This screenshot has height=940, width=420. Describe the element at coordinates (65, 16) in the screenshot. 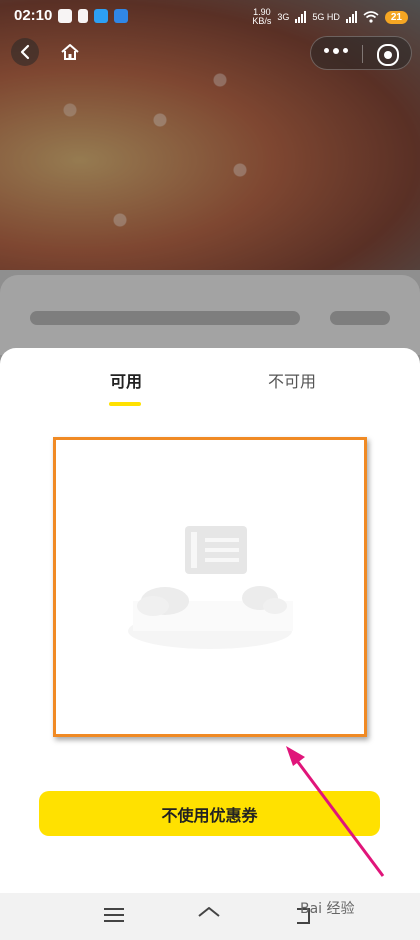

I see `notification-icon` at that location.